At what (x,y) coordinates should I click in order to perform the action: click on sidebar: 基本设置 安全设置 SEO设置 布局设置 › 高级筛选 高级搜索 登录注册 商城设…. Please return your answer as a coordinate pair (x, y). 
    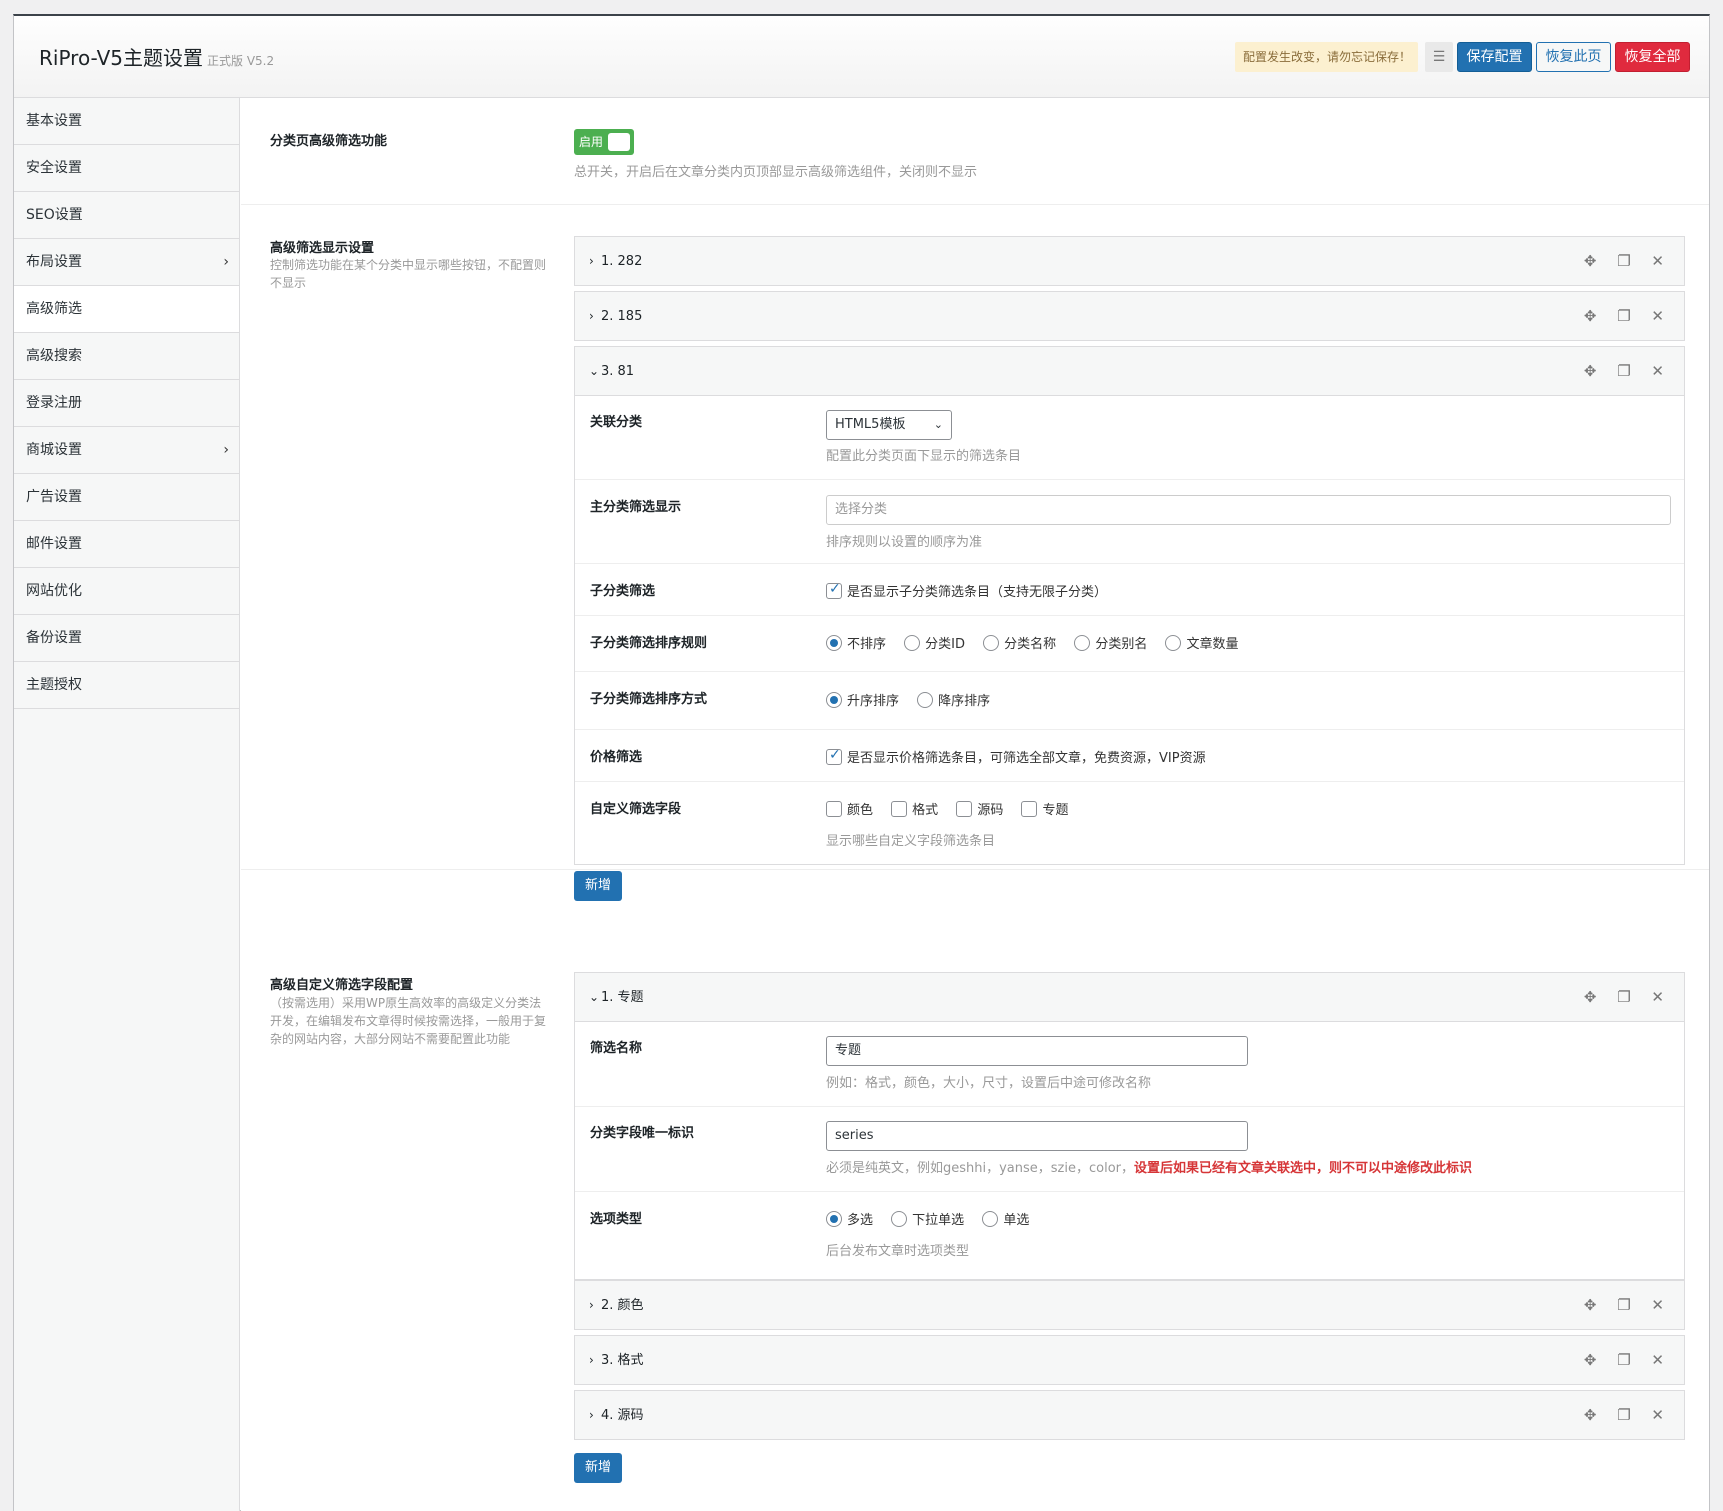
    Looking at the image, I should click on (127, 804).